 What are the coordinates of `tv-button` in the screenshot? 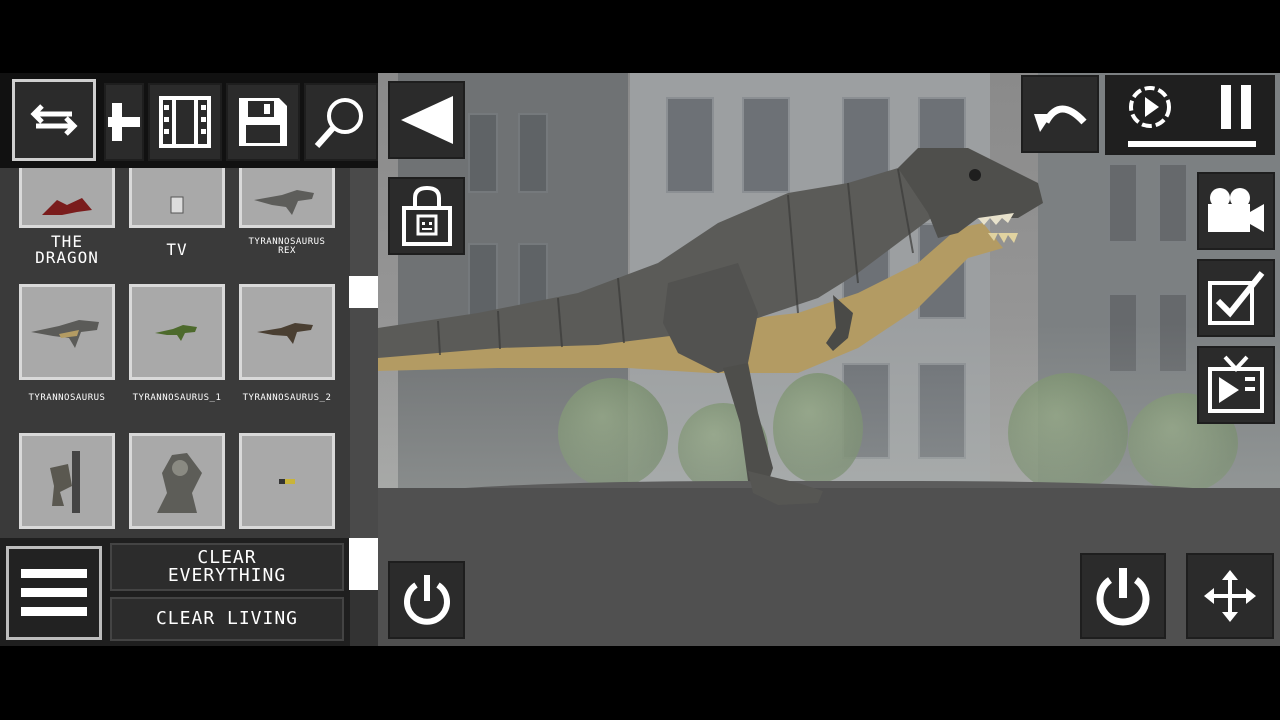 It's located at (1236, 385).